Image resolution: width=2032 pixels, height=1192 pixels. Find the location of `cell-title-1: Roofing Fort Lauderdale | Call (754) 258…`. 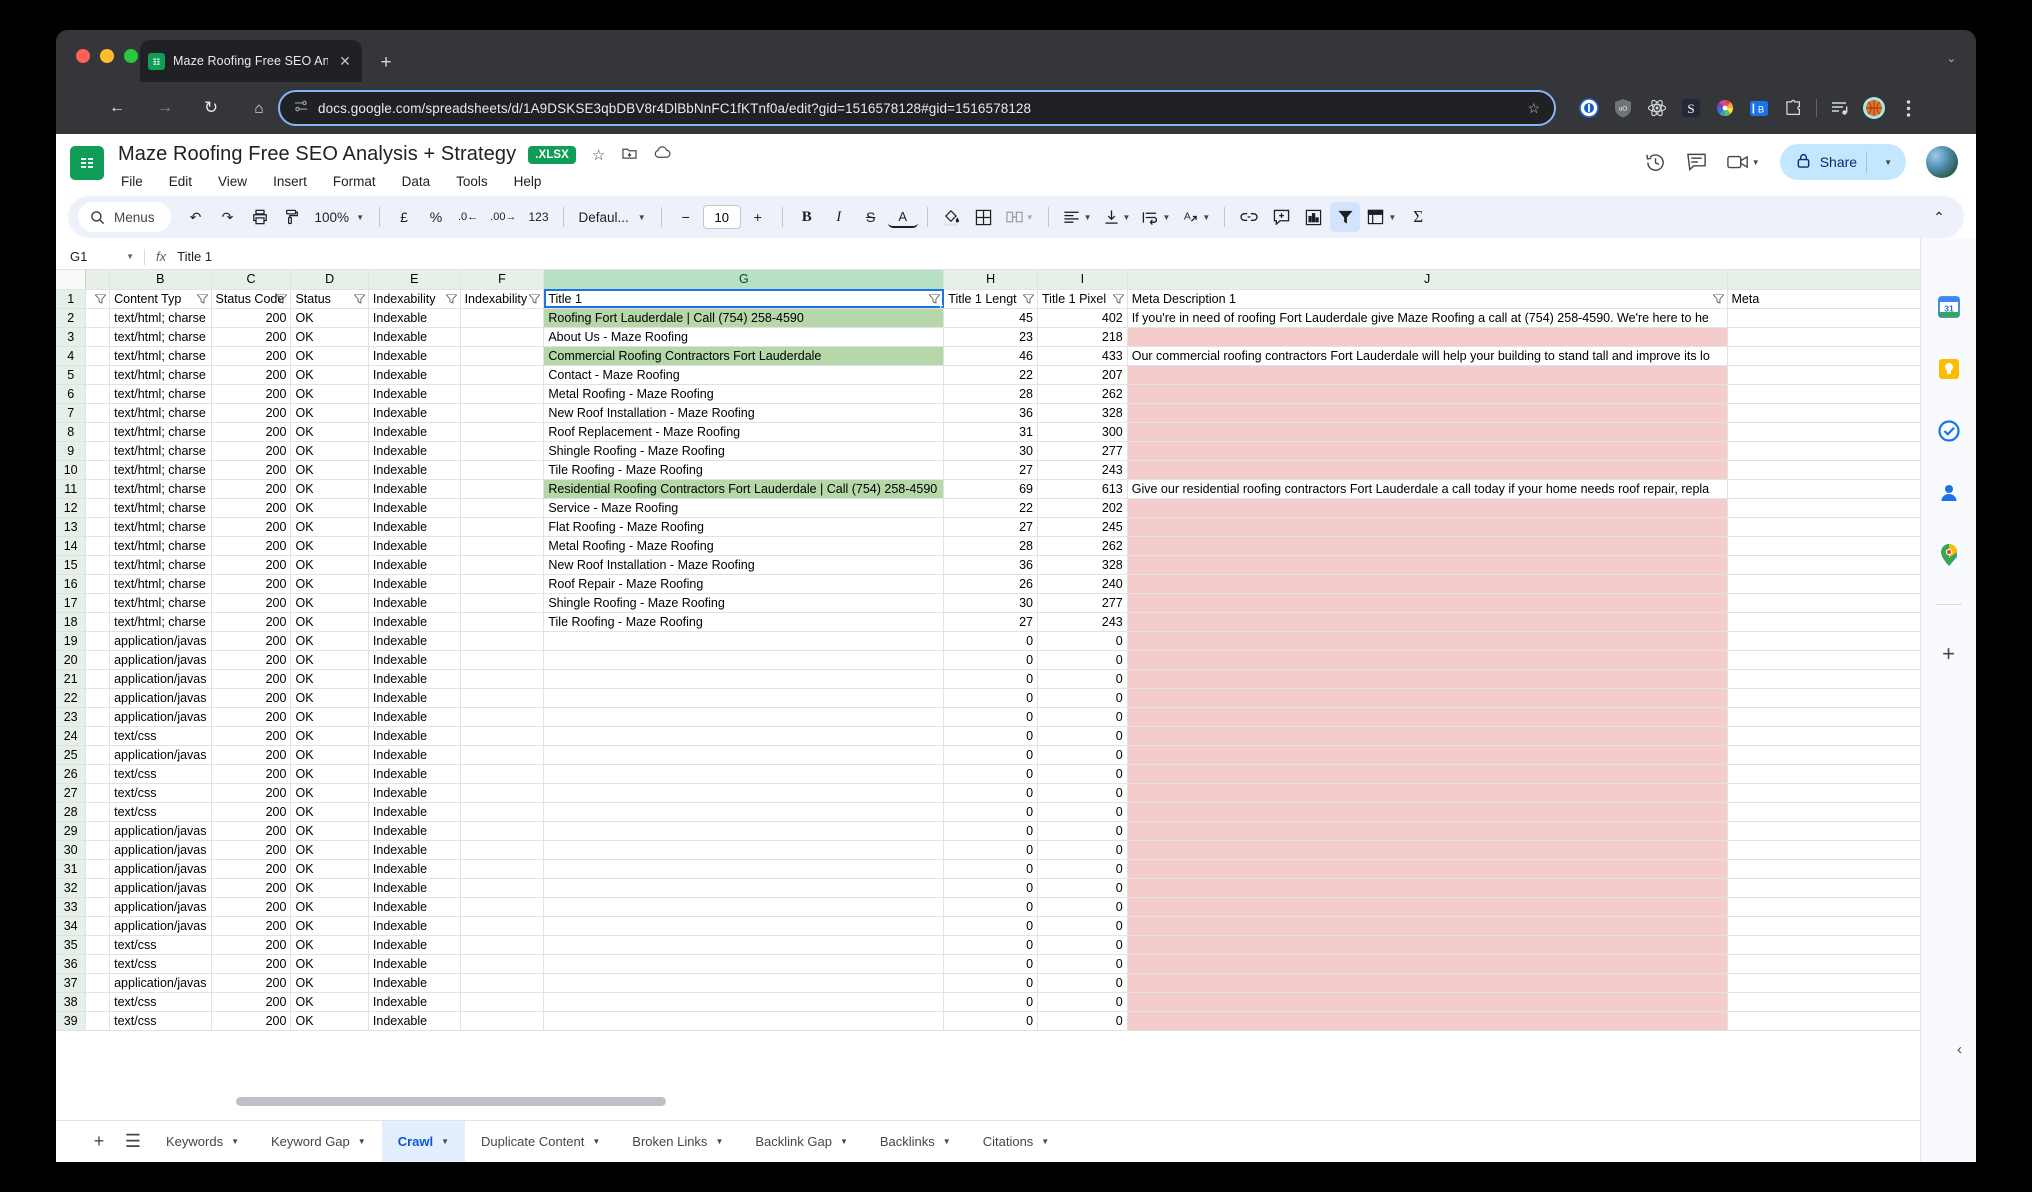

cell-title-1: Roofing Fort Lauderdale | Call (754) 258… is located at coordinates (744, 318).